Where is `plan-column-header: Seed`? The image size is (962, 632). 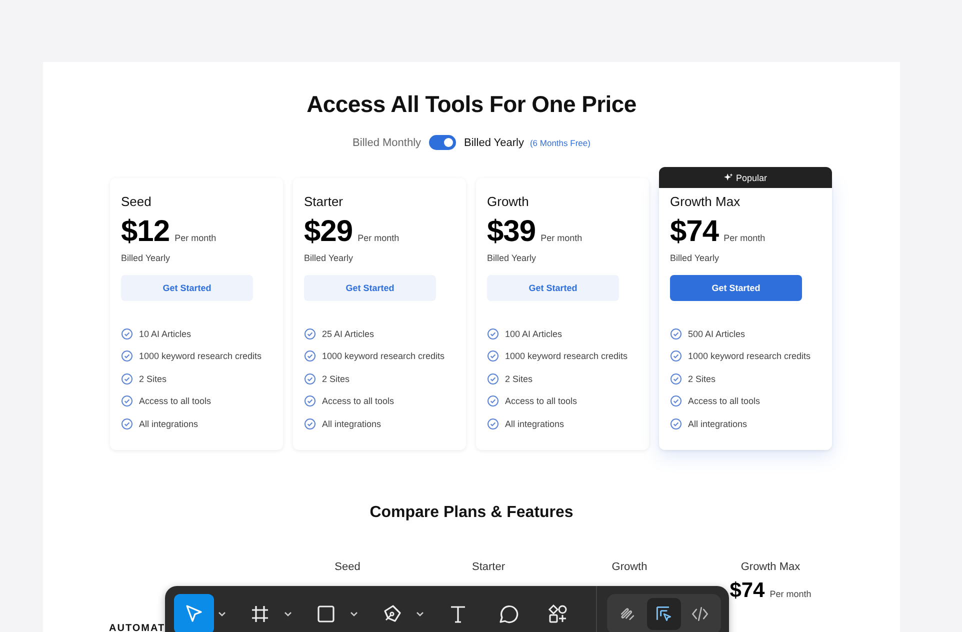
plan-column-header: Seed is located at coordinates (348, 567).